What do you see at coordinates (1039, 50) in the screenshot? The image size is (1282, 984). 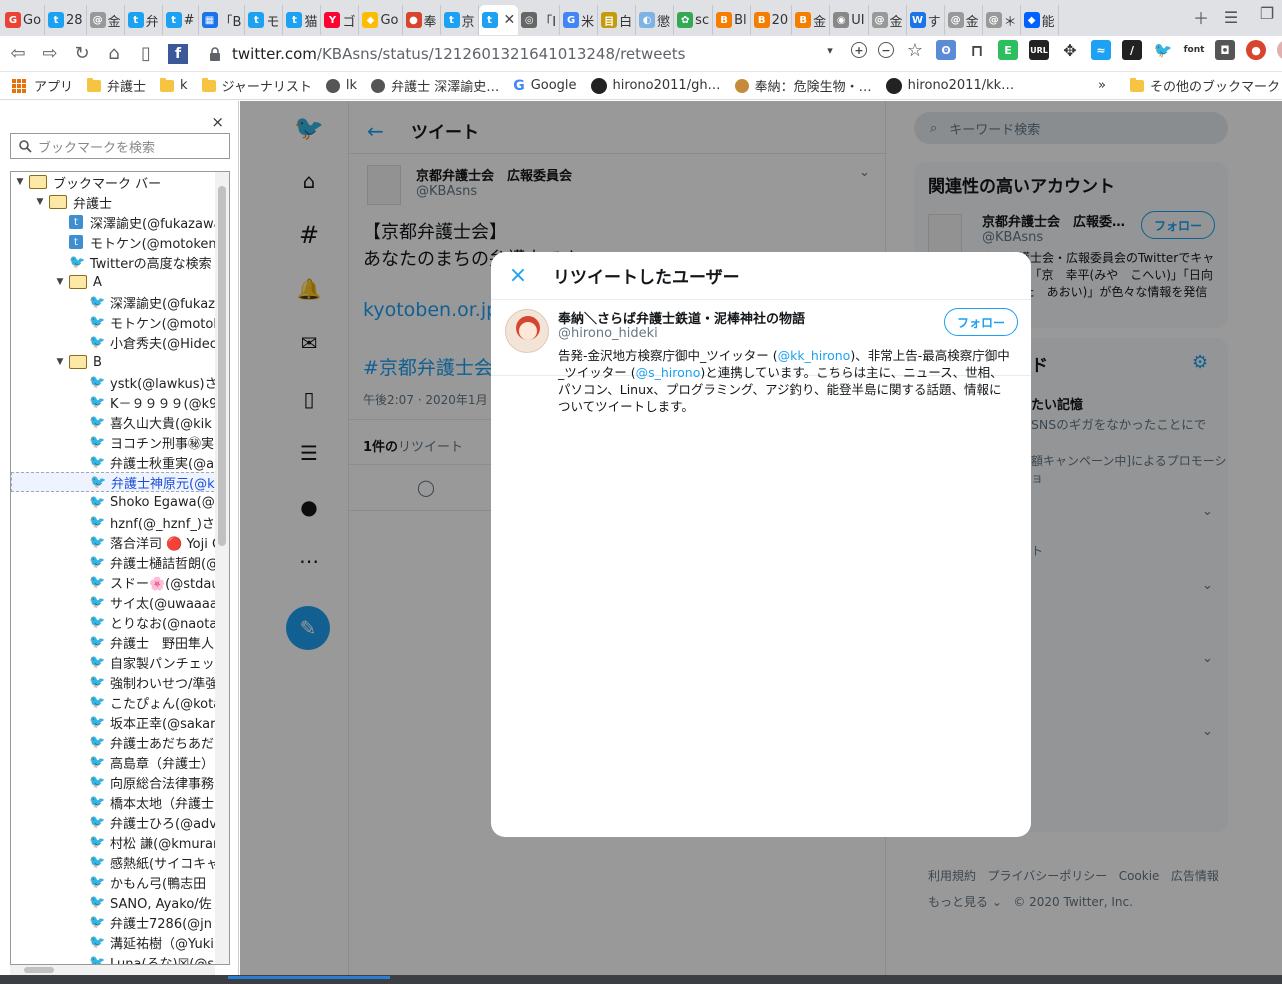 I see `url-extension-icon: URL` at bounding box center [1039, 50].